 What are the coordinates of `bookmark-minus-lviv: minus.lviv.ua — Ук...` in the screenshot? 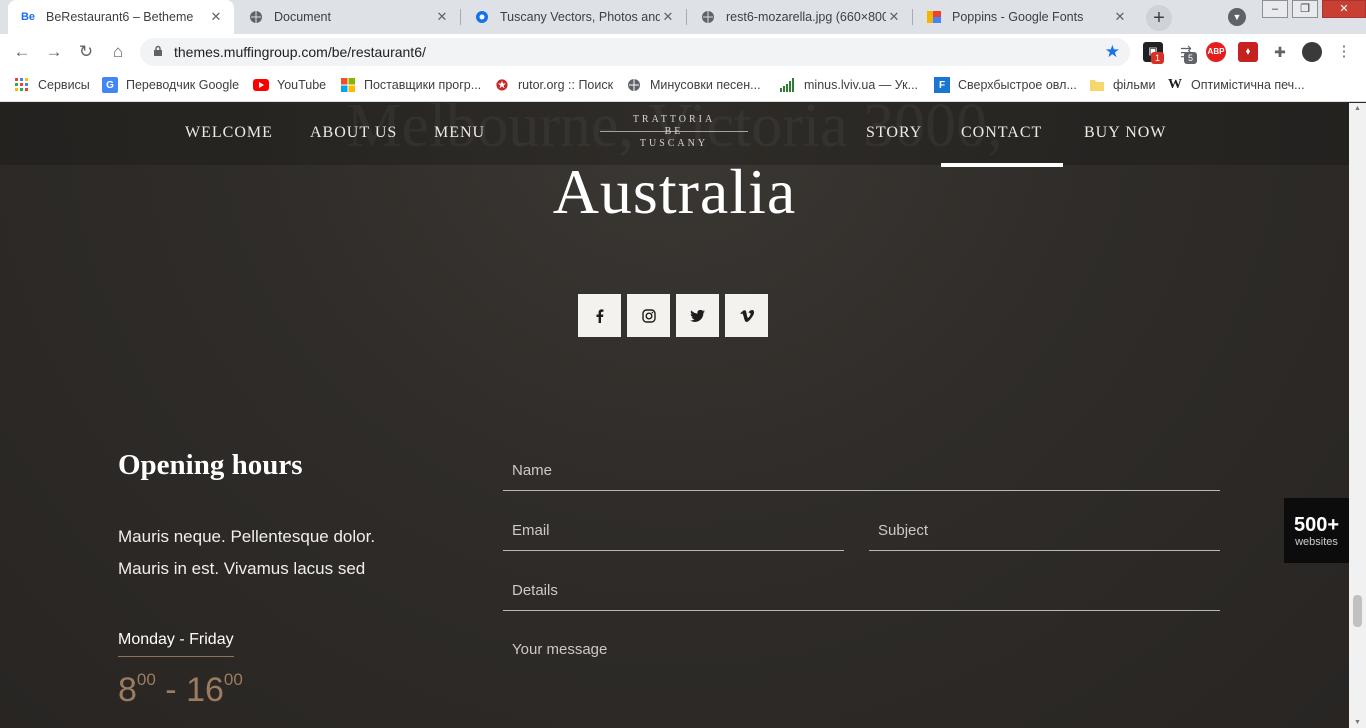 It's located at (849, 85).